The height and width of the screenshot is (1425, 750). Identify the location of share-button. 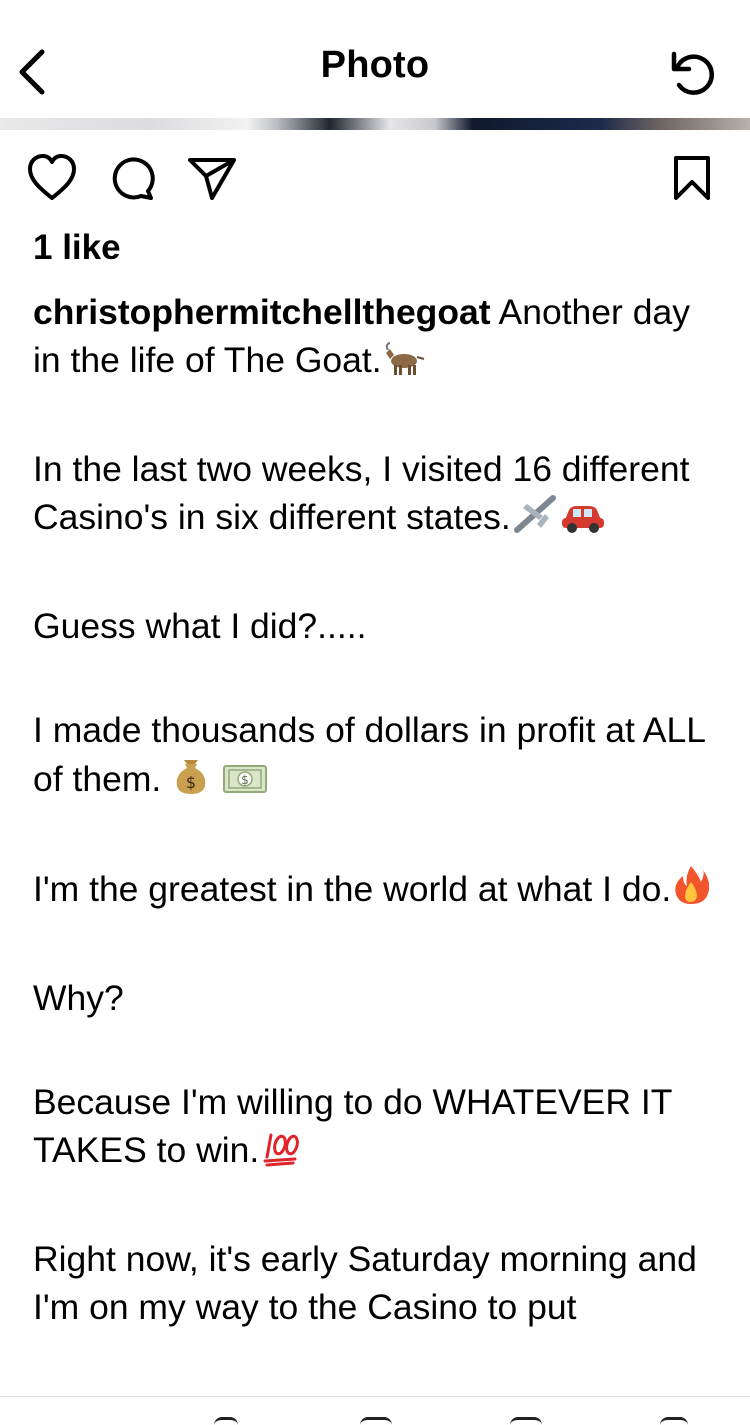
(212, 178).